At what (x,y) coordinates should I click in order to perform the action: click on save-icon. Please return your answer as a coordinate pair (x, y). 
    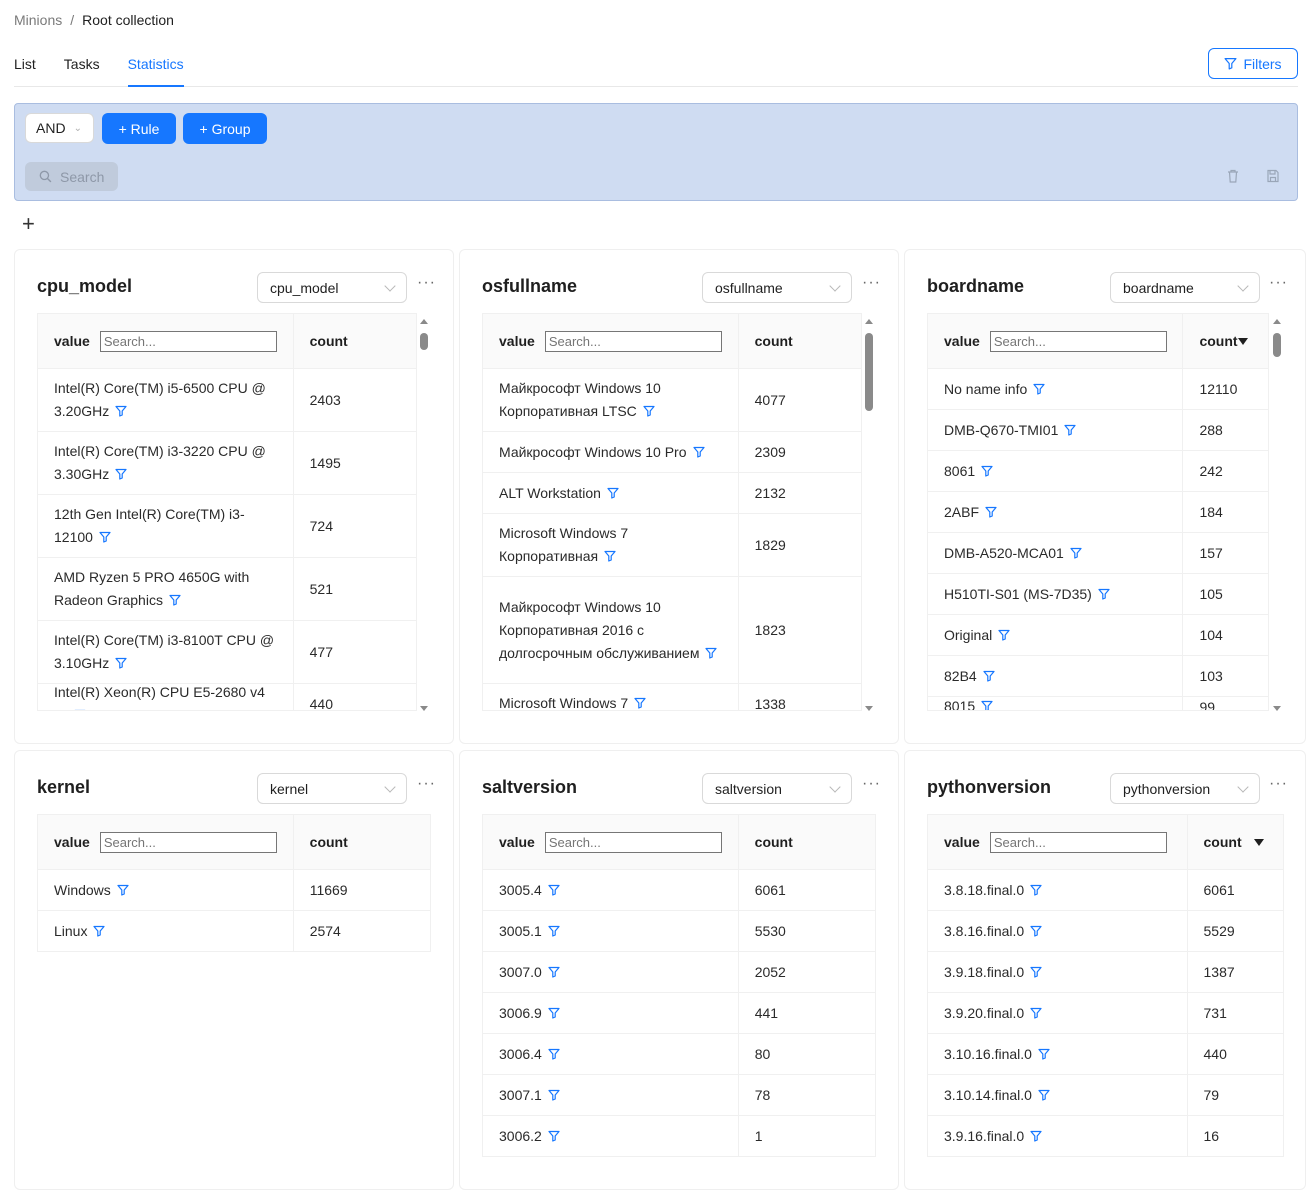
    Looking at the image, I should click on (1273, 176).